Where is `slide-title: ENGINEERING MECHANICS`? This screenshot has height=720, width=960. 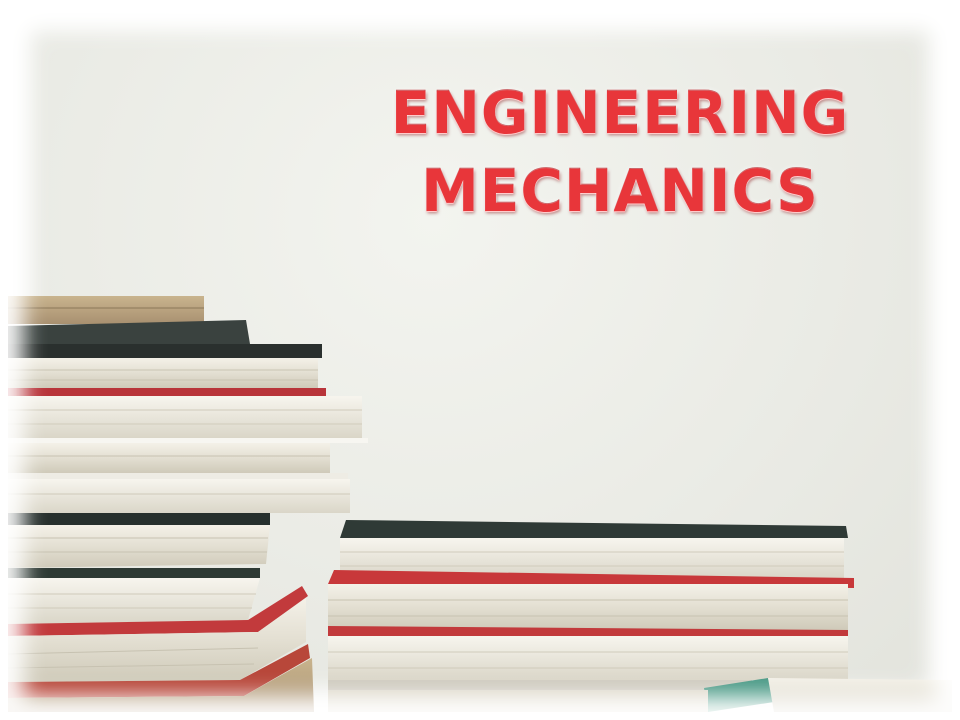 slide-title: ENGINEERING MECHANICS is located at coordinates (620, 152).